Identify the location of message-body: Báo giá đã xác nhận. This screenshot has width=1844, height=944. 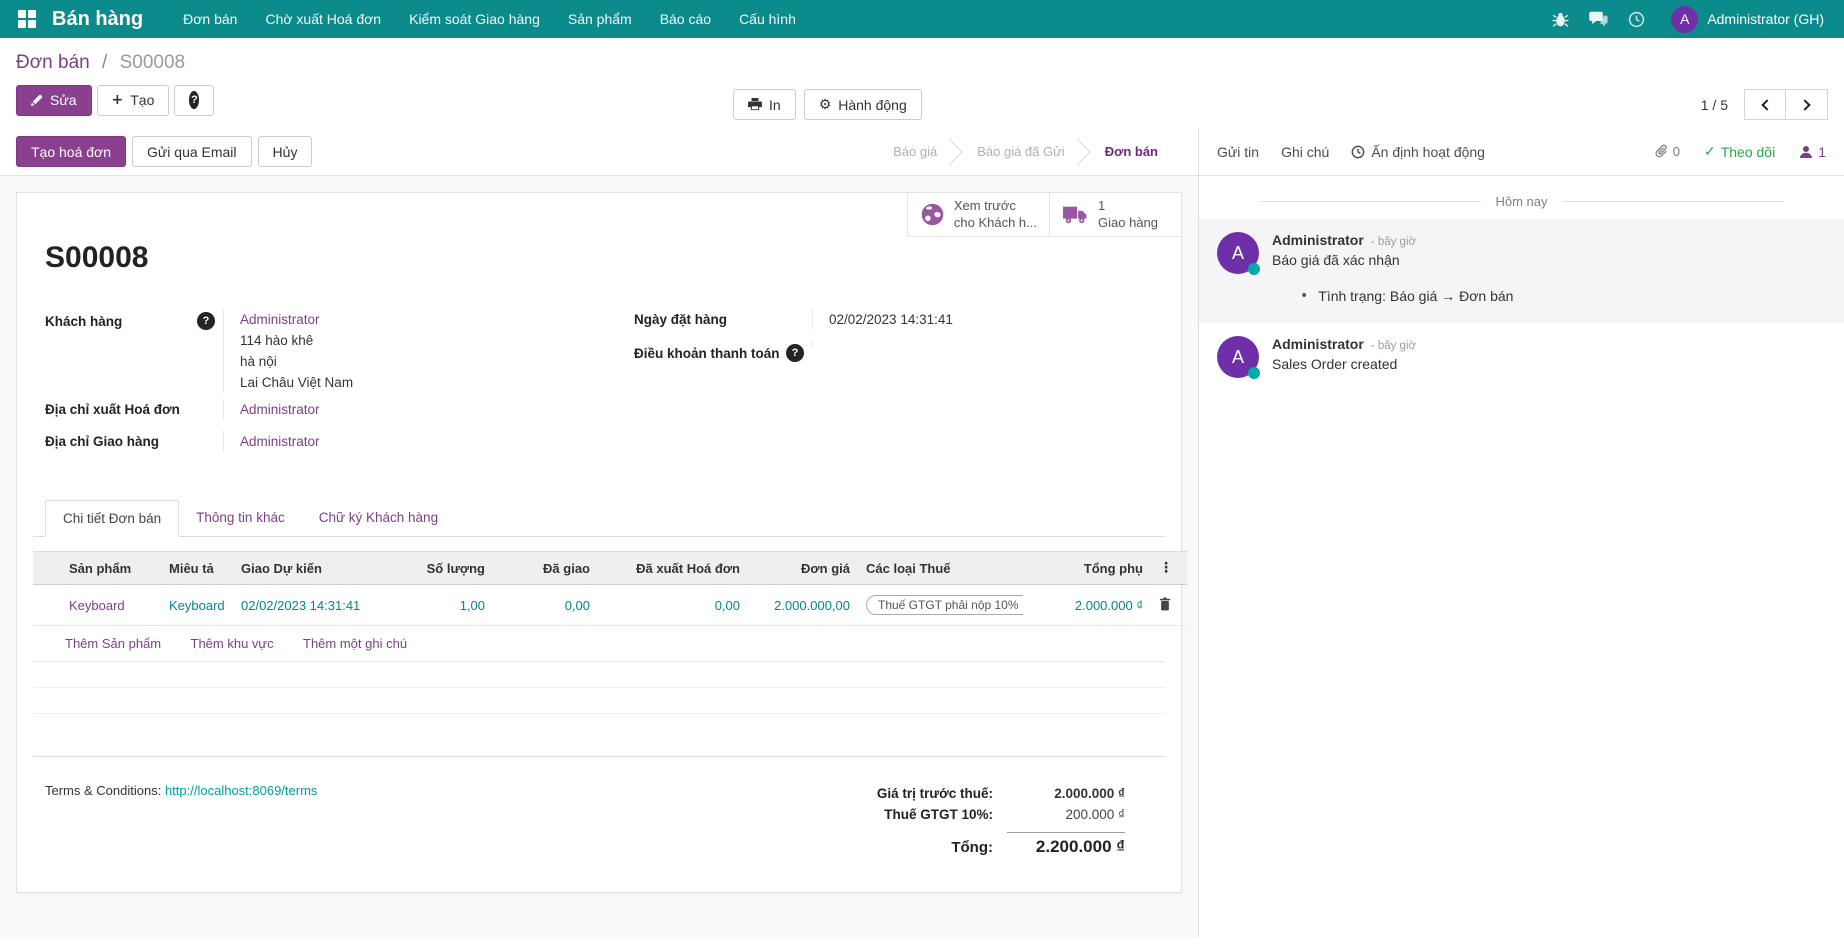
(1336, 260).